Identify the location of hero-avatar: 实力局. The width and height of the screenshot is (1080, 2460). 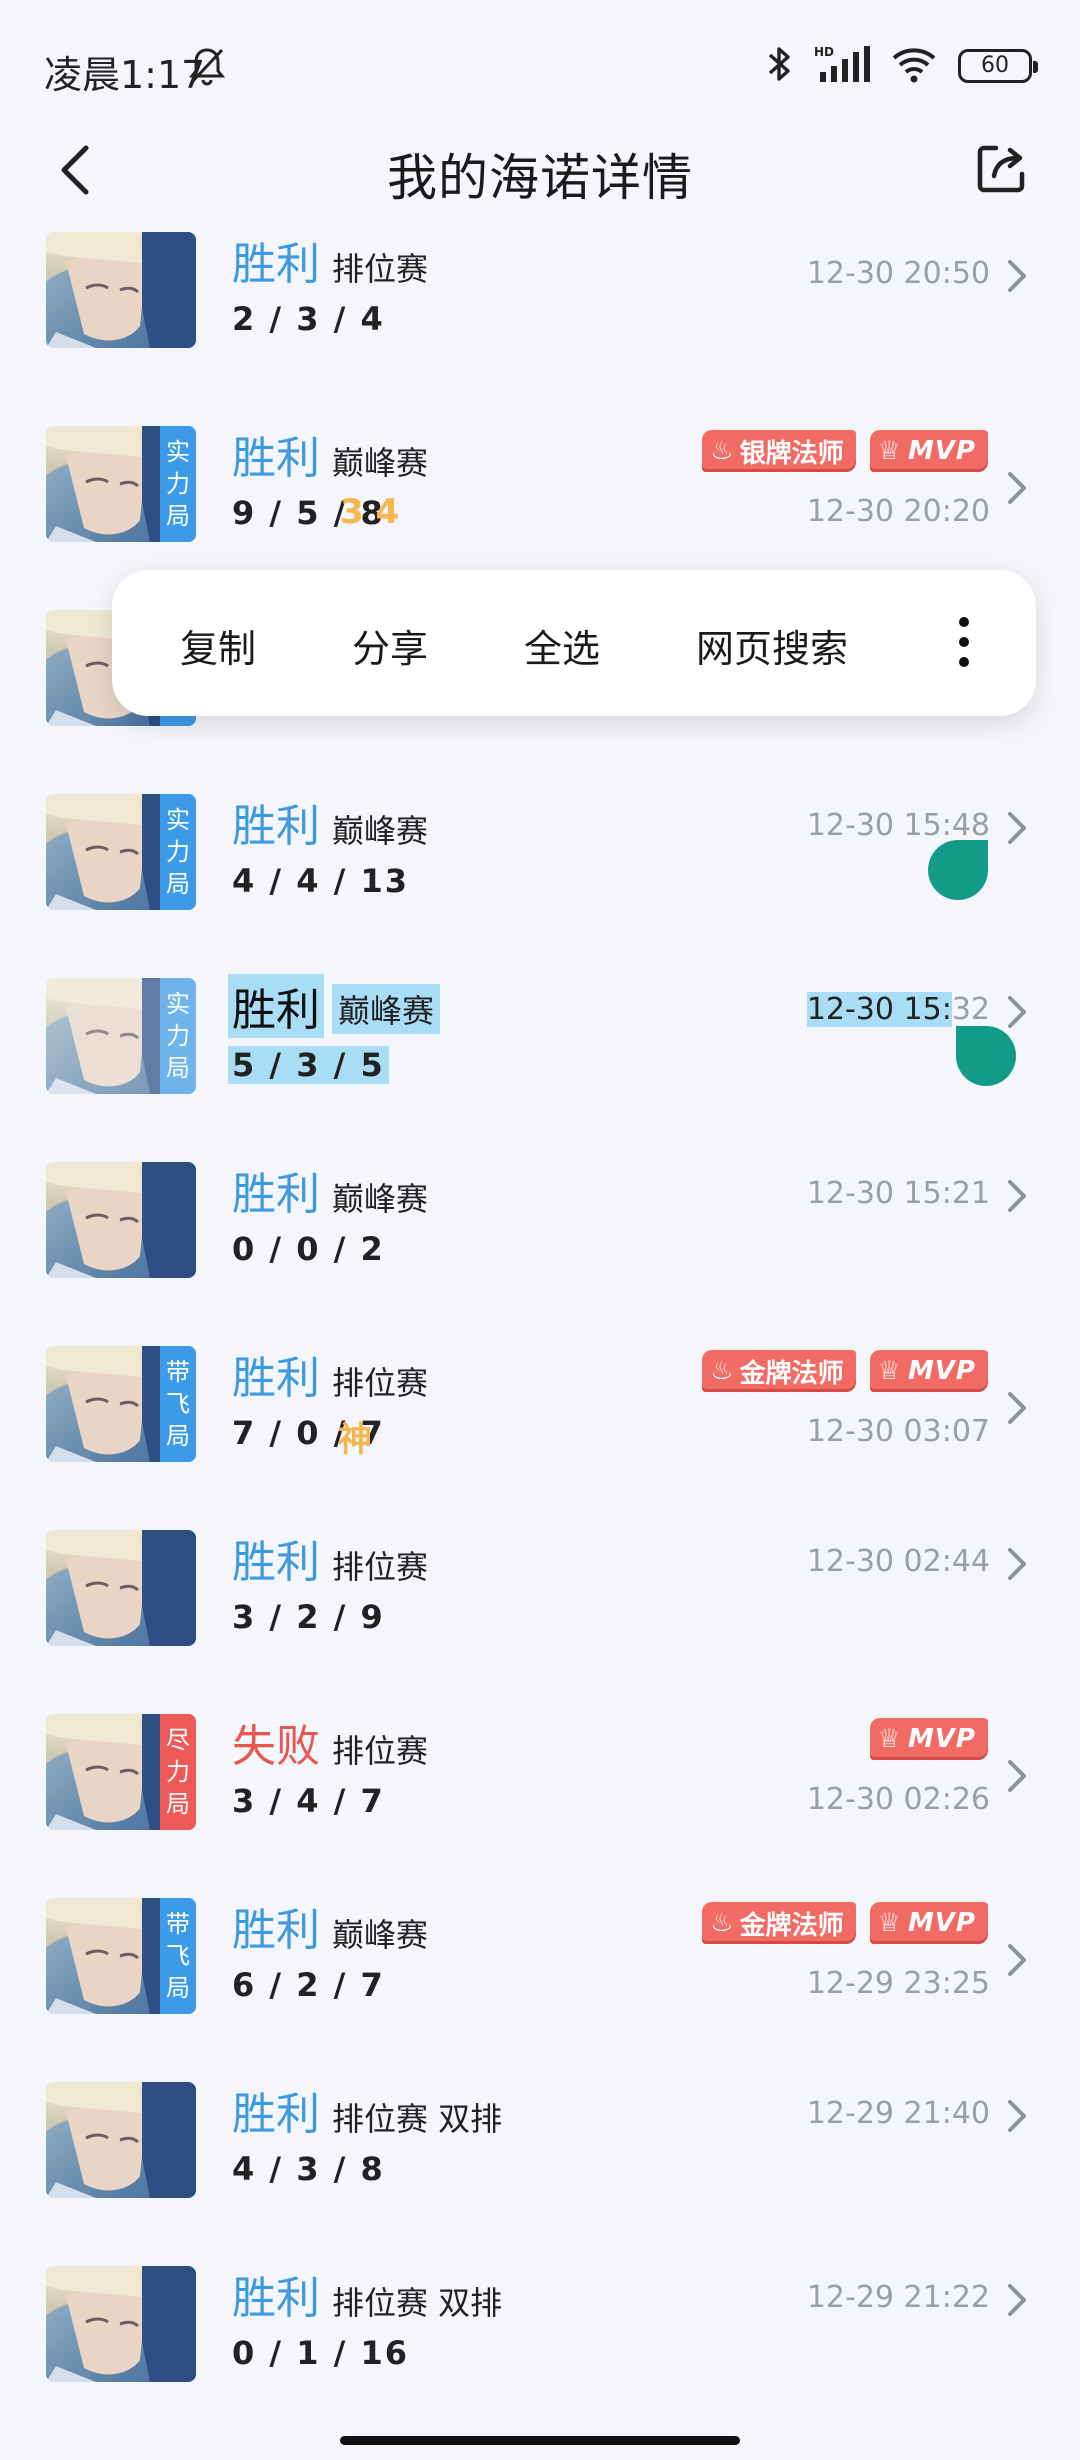
(121, 1036).